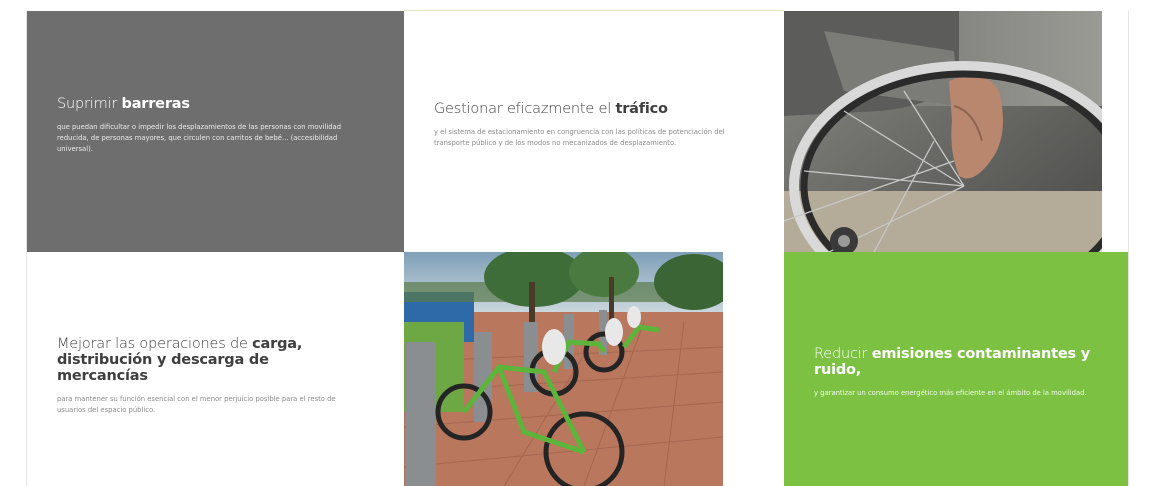 The height and width of the screenshot is (486, 1150). Describe the element at coordinates (123, 104) in the screenshot. I see `tile-barreras-title: Suprimir barreras` at that location.